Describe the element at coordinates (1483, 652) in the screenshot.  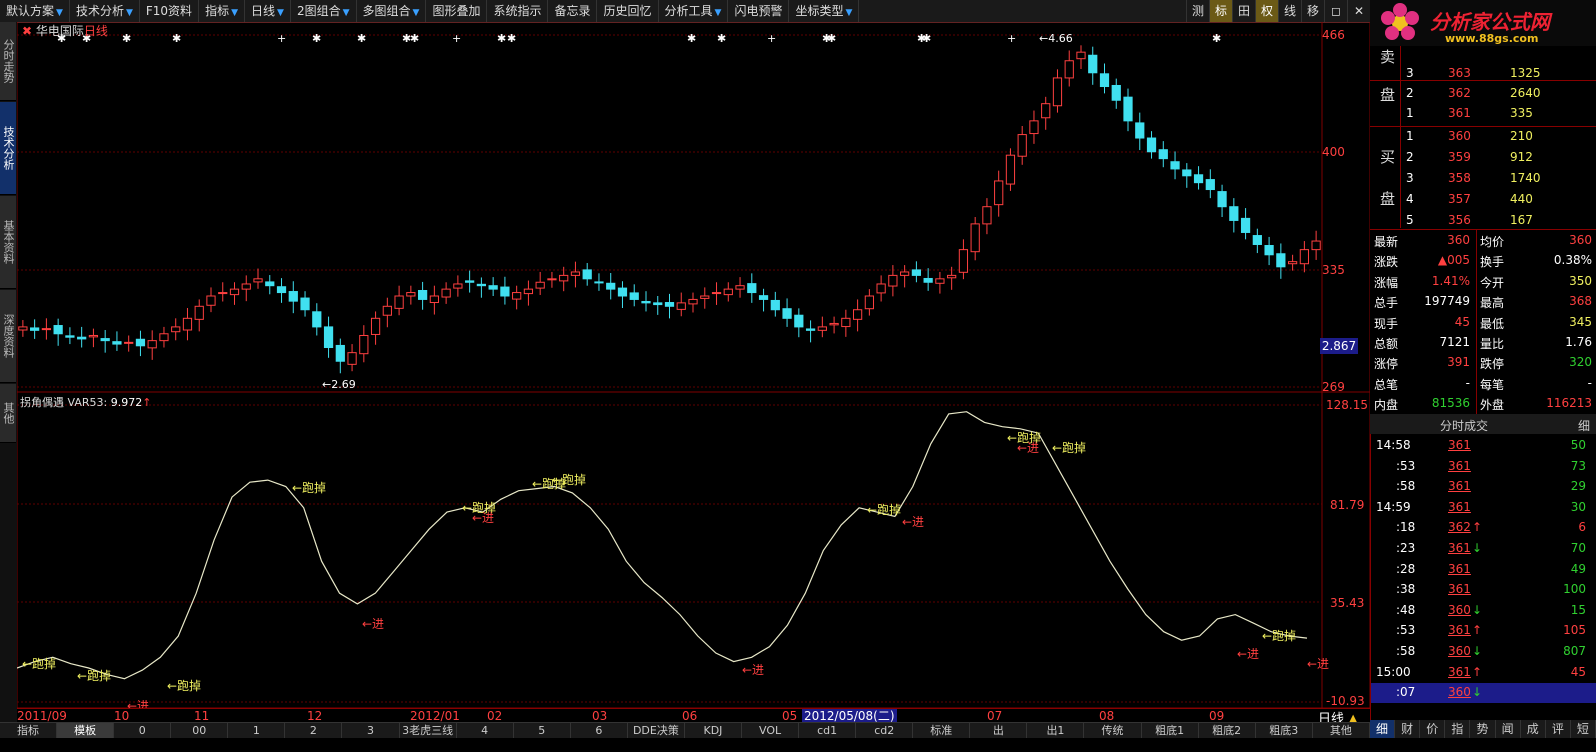
I see `tick-row: :58 360 ↓ 807` at that location.